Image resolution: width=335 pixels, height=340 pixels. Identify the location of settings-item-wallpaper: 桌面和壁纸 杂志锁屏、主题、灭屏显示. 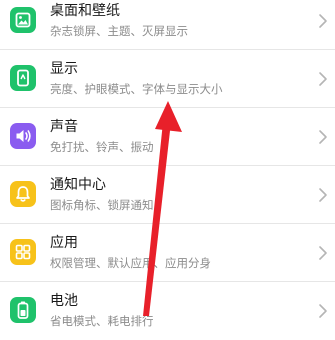
(167, 25).